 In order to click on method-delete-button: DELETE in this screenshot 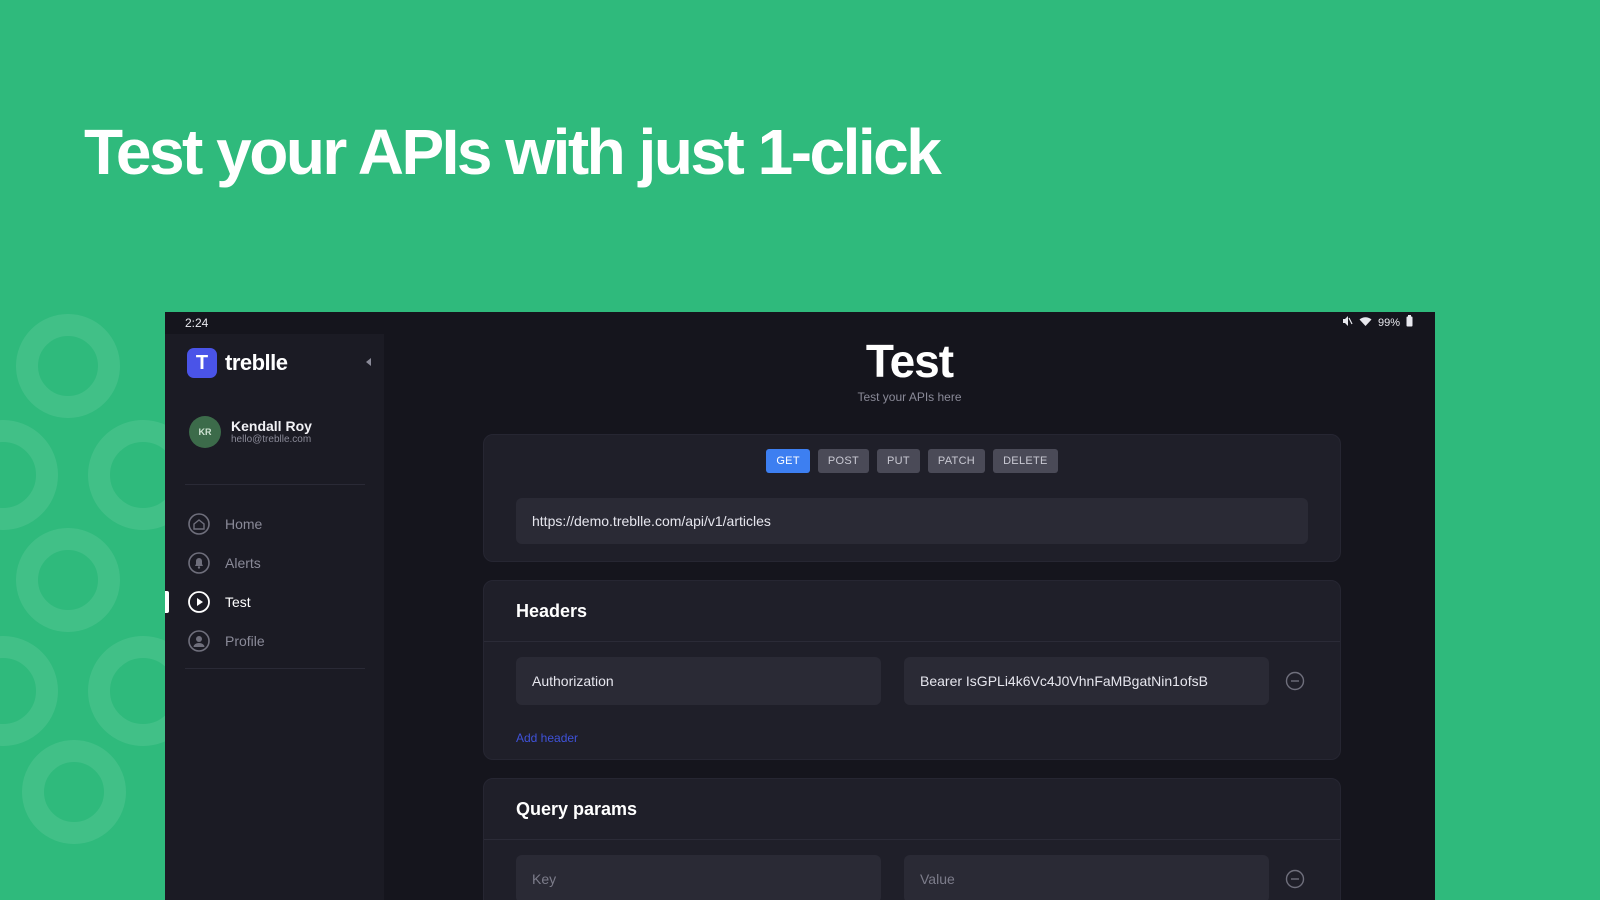, I will do `click(1025, 461)`.